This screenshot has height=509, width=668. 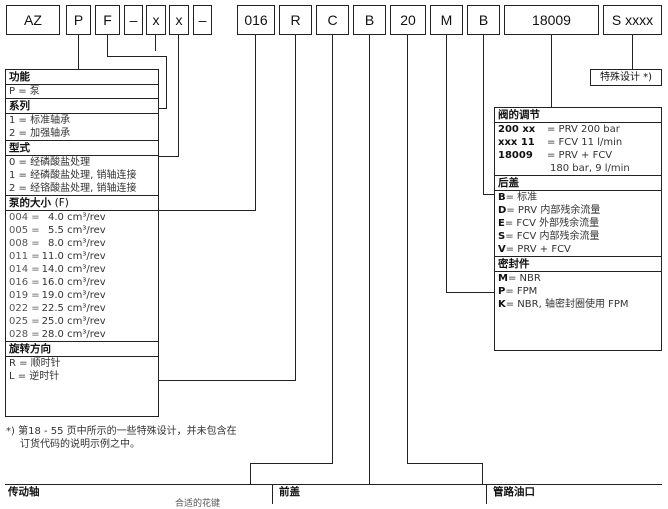 What do you see at coordinates (521, 291) in the screenshot?
I see `seal-value: = FPM` at bounding box center [521, 291].